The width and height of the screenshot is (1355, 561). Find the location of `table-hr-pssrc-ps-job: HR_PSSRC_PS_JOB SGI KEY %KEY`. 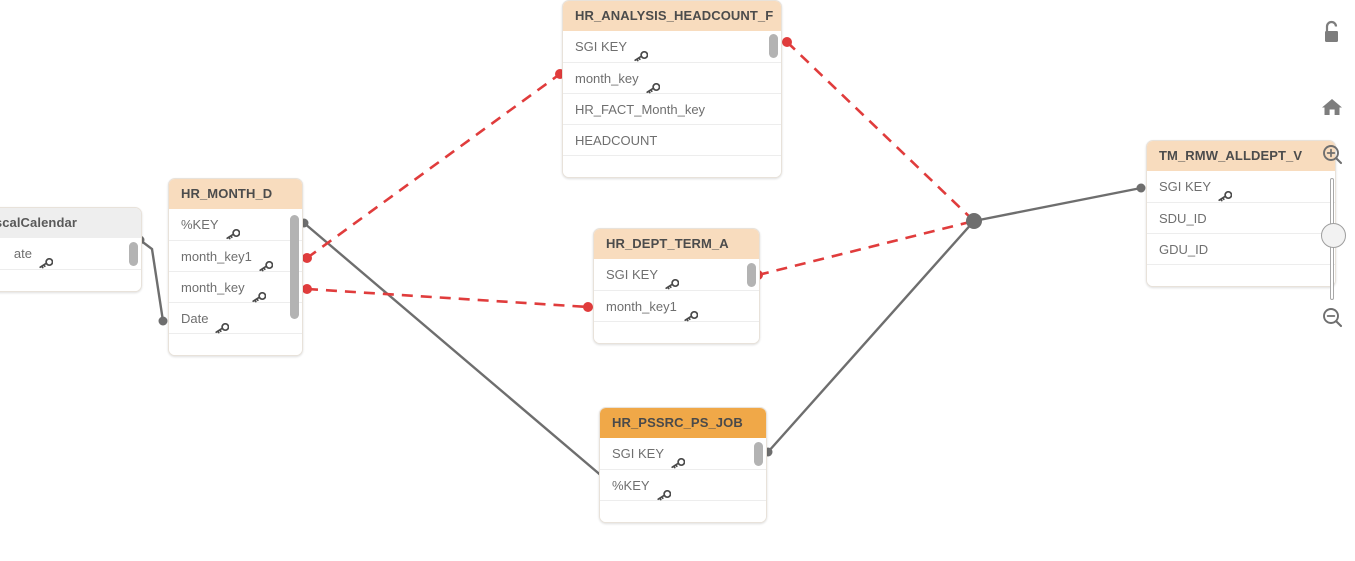

table-hr-pssrc-ps-job: HR_PSSRC_PS_JOB SGI KEY %KEY is located at coordinates (683, 465).